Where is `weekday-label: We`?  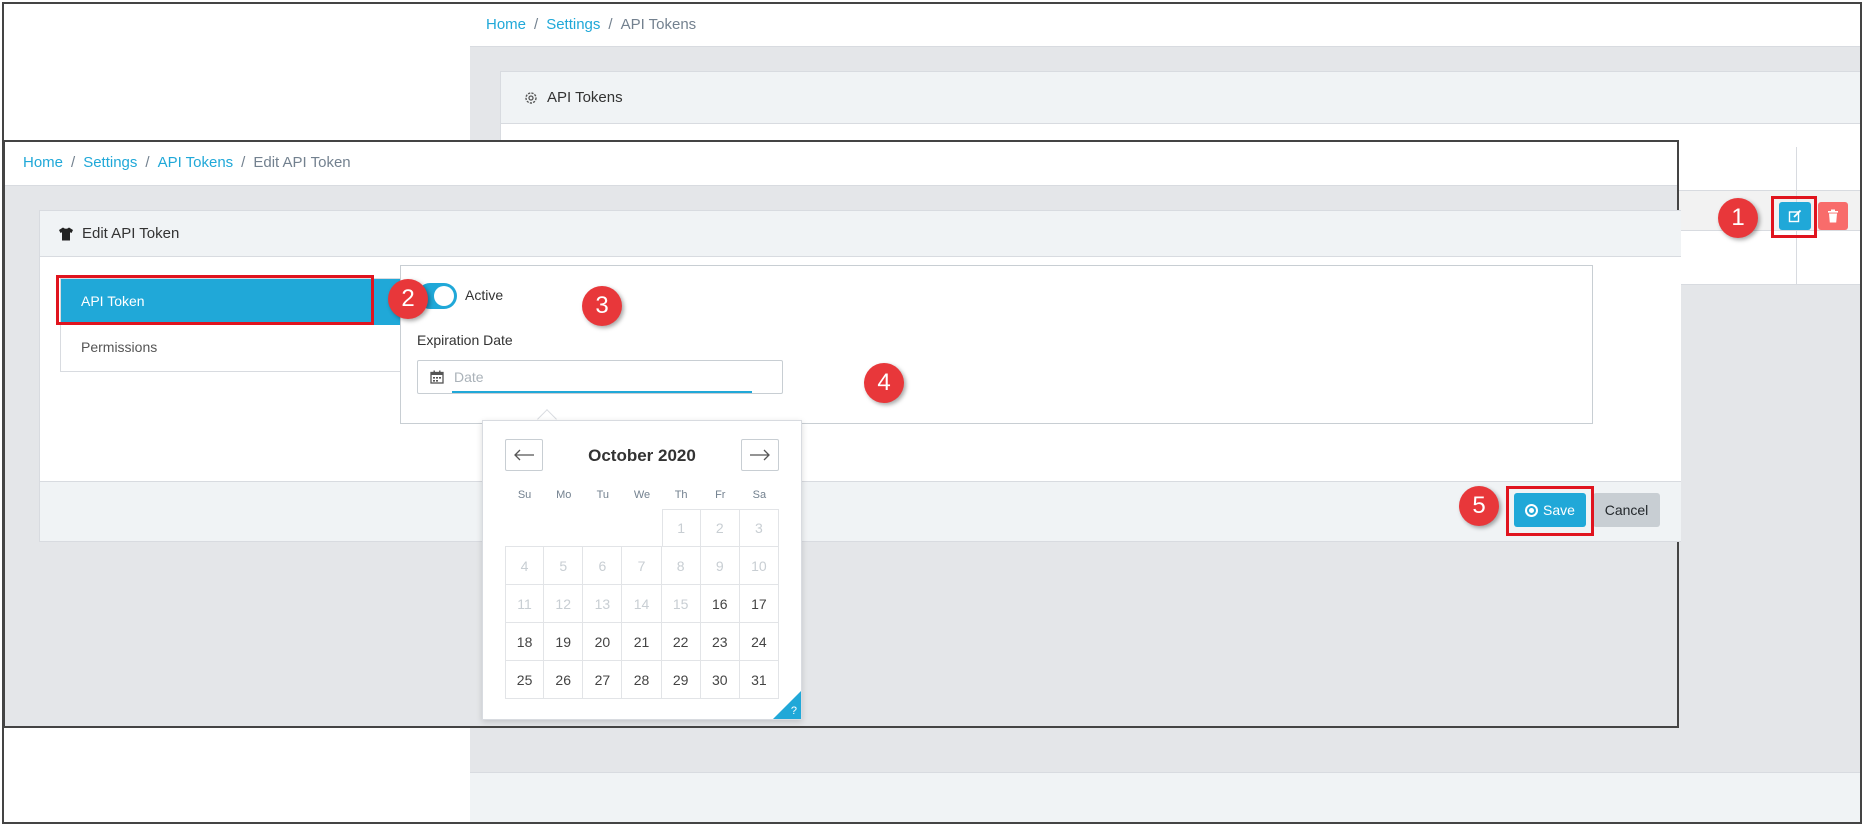 weekday-label: We is located at coordinates (642, 495).